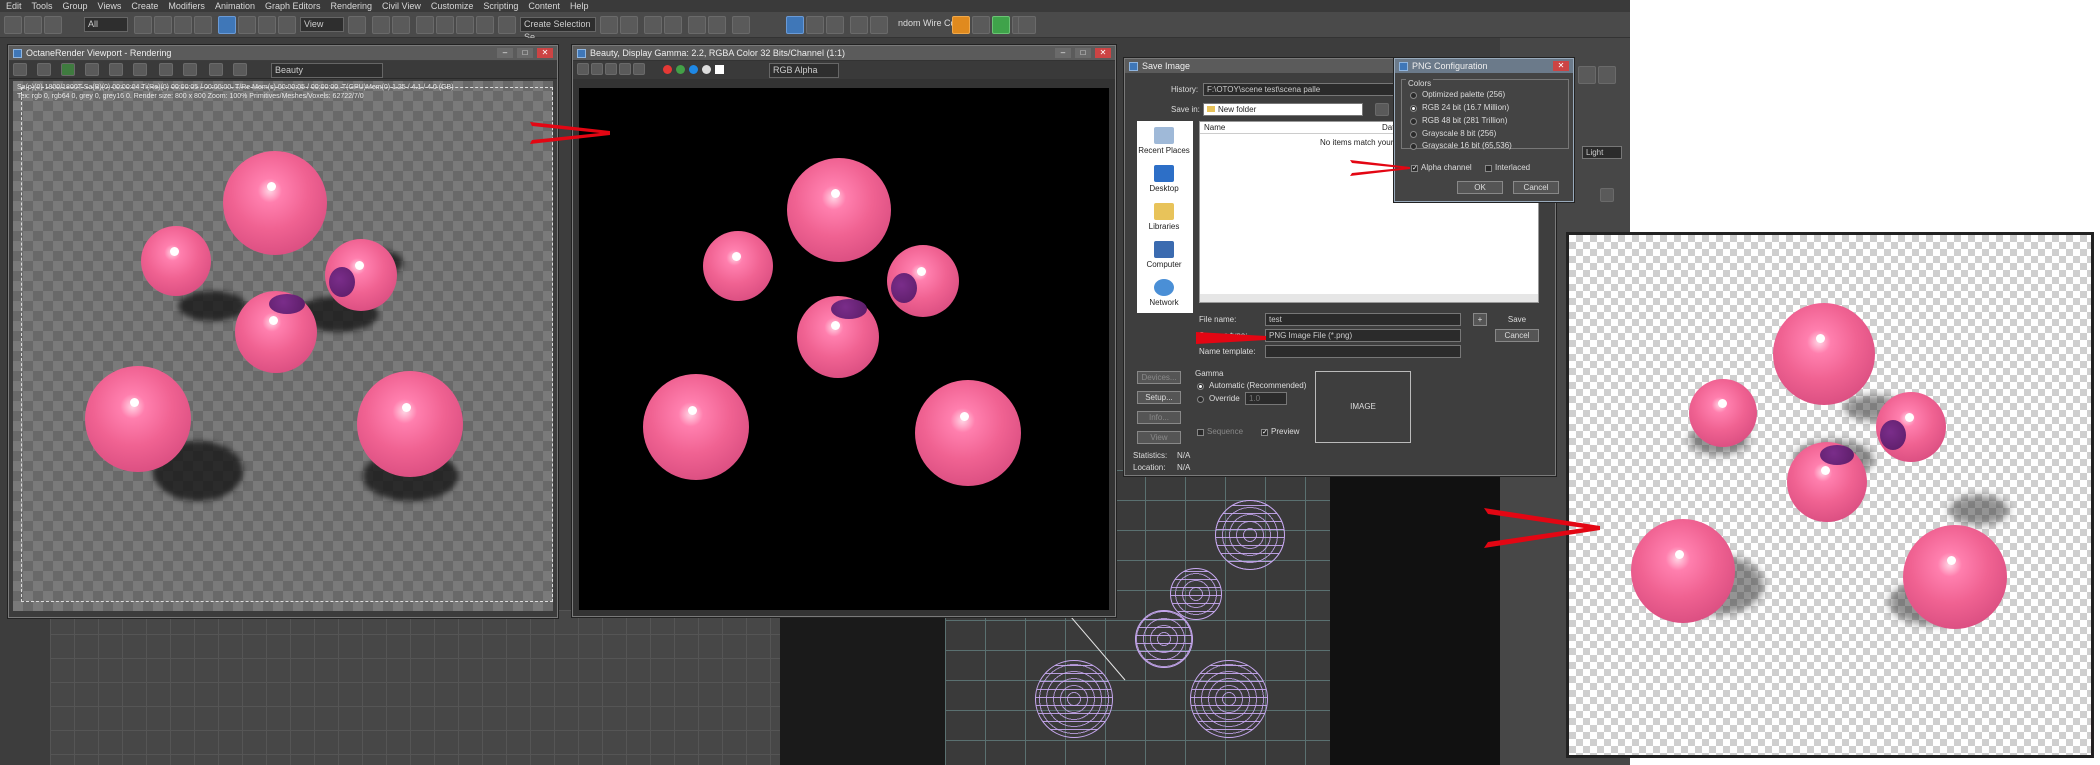 The height and width of the screenshot is (765, 2100). Describe the element at coordinates (667, 69) in the screenshot. I see `red-channel-icon` at that location.